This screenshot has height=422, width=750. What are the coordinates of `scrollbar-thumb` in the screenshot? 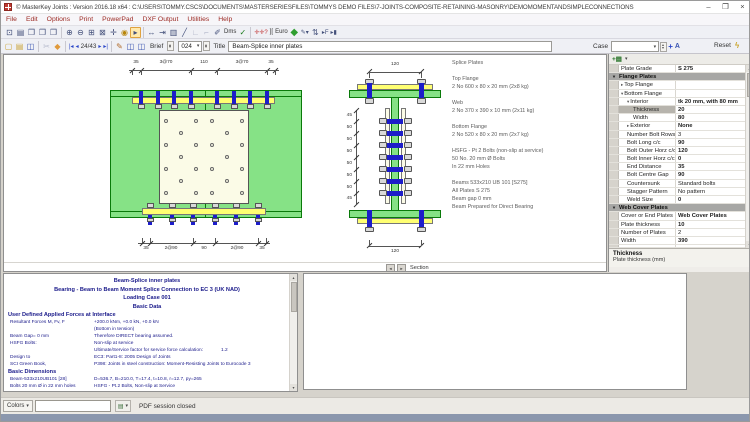 It's located at (747, 85).